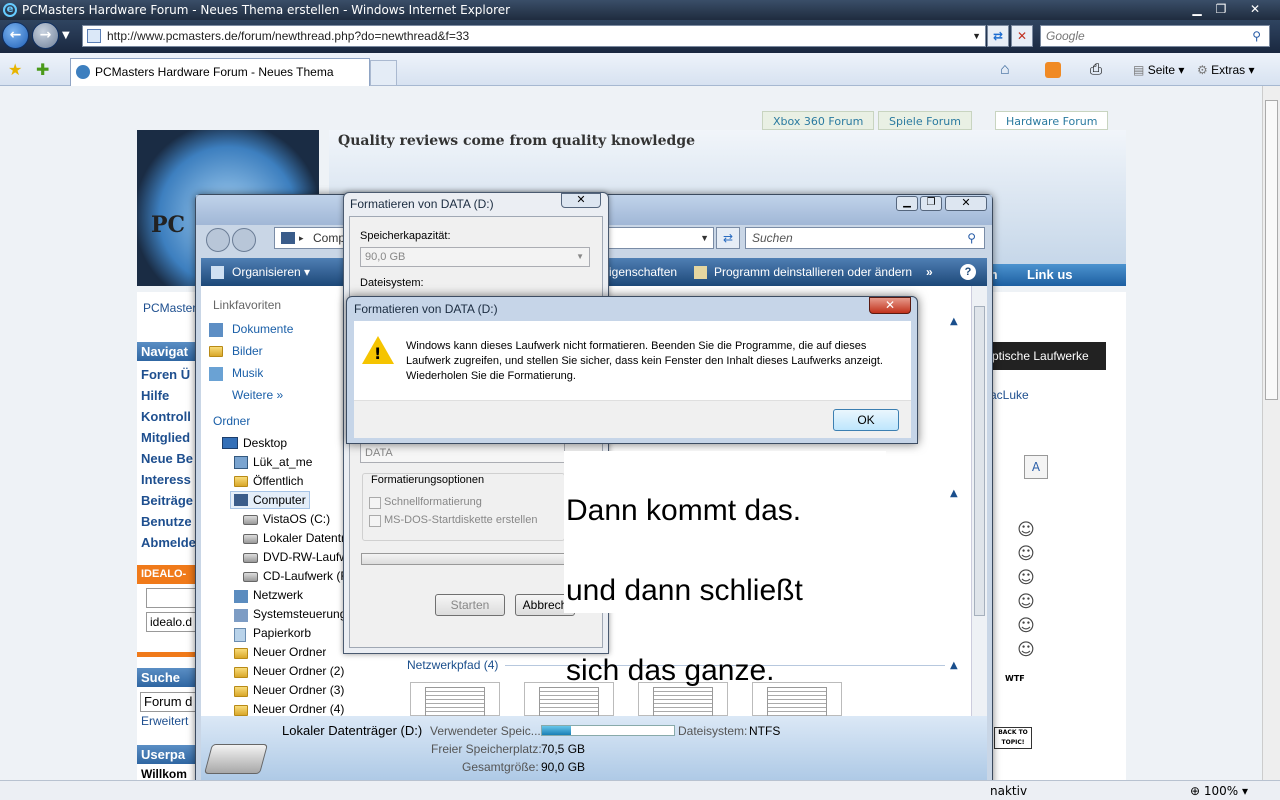  I want to click on minimize-icon: ▁, so click(1197, 9).